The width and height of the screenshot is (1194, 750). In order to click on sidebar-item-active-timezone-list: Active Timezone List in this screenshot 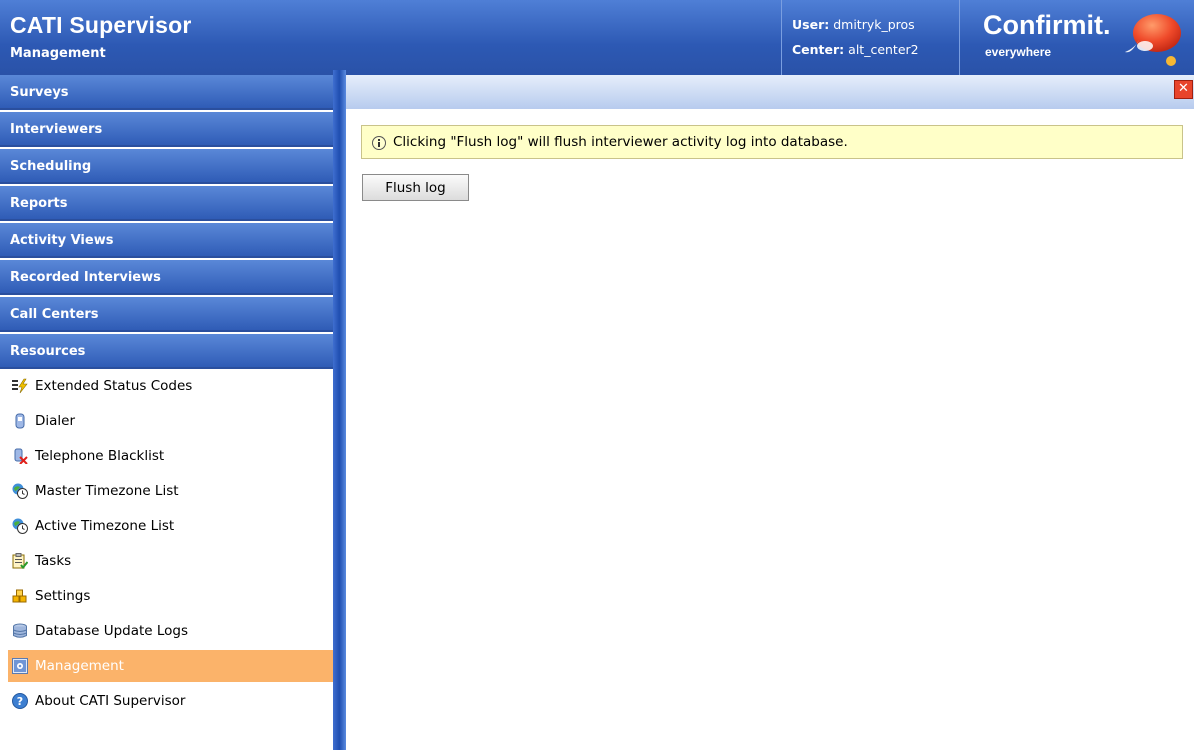, I will do `click(170, 526)`.